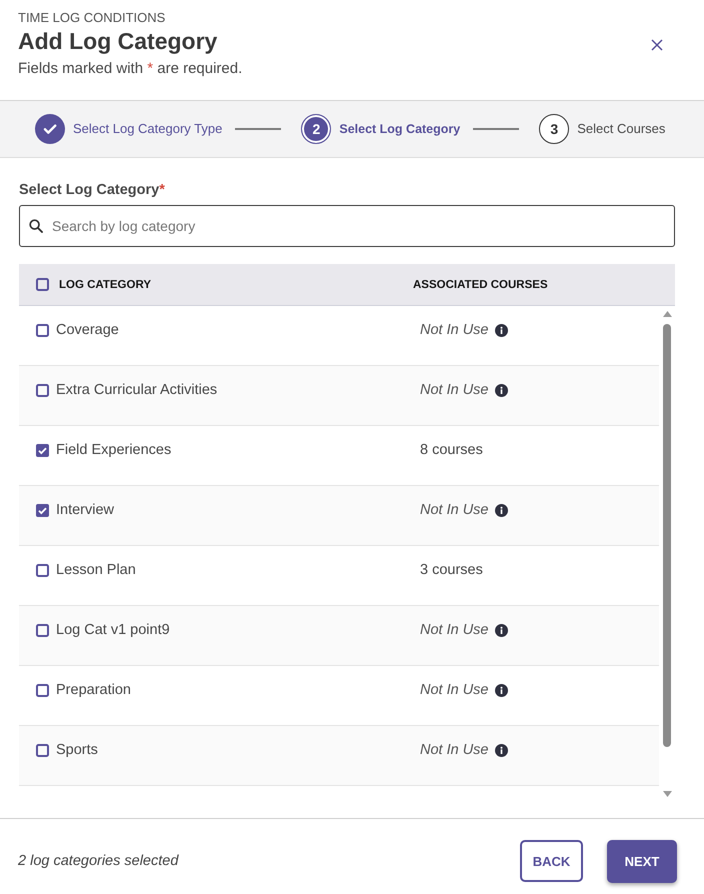  What do you see at coordinates (399, 129) in the screenshot?
I see `step-label: Select Log Category` at bounding box center [399, 129].